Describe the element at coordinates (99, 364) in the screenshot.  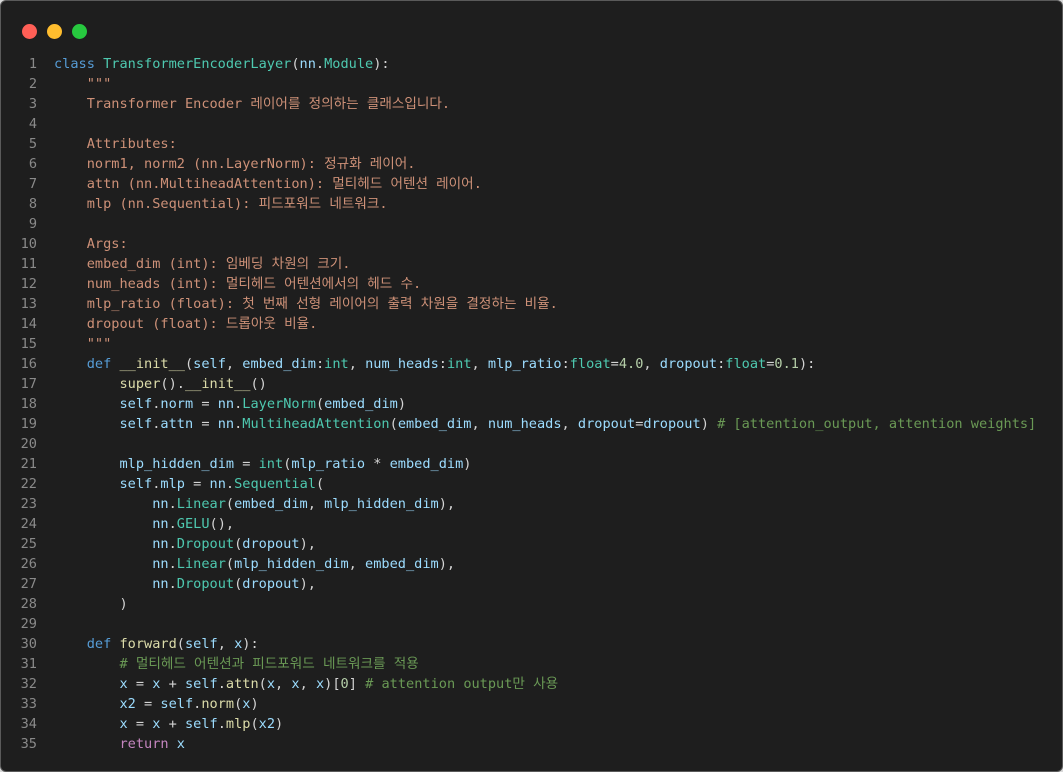
I see `code-token: def` at that location.